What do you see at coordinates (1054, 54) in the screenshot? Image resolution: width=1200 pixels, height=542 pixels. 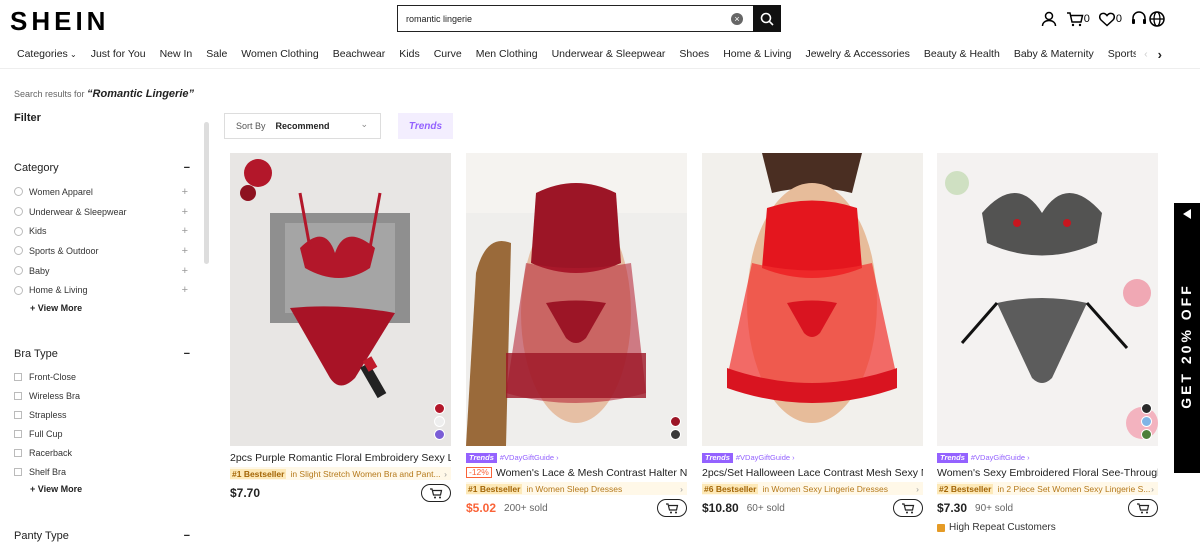 I see `nav-item: Baby & Maternity` at bounding box center [1054, 54].